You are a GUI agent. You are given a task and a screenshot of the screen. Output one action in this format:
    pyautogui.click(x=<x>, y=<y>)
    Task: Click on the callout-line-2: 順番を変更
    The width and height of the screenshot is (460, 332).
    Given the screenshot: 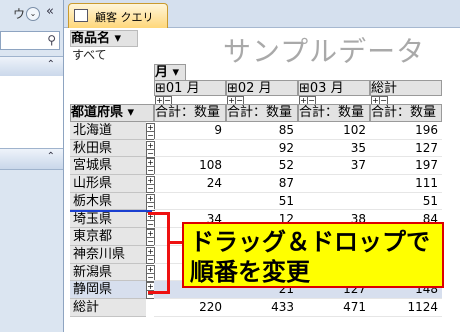 What is the action you would take?
    pyautogui.click(x=250, y=272)
    